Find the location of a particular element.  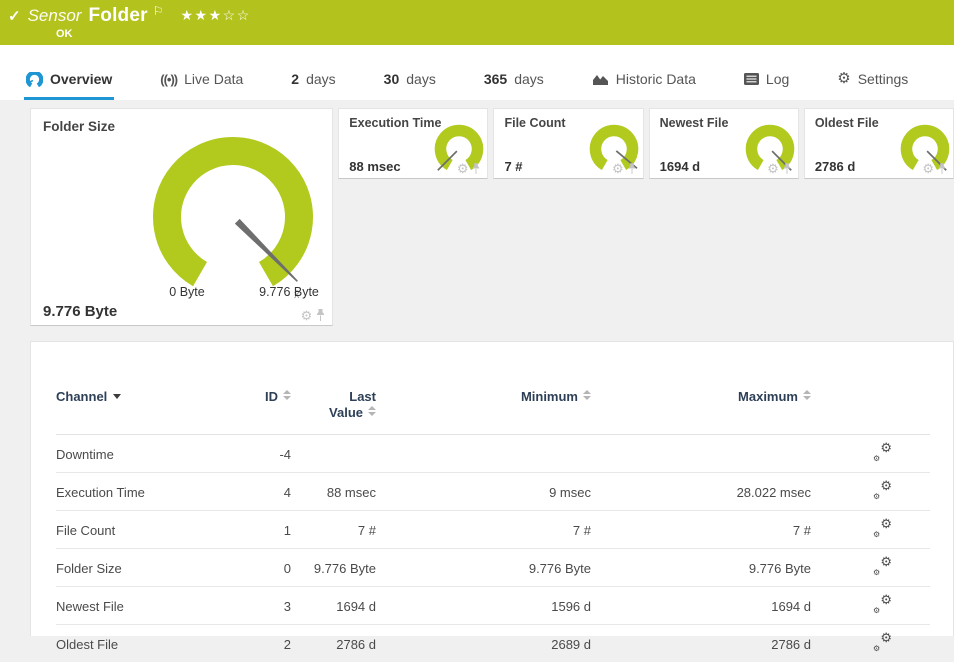

channel-maximum is located at coordinates (701, 454).